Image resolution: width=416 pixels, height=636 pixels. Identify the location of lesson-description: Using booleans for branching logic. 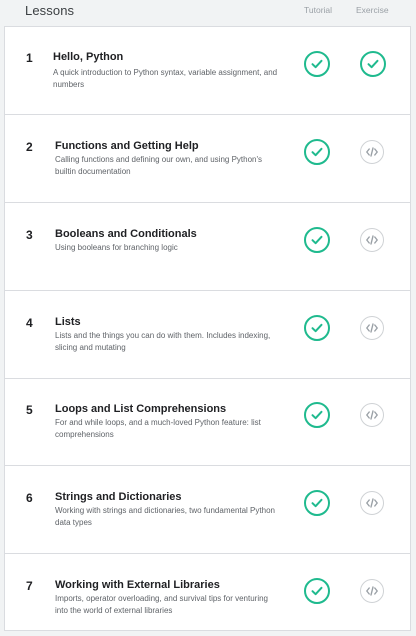
(116, 247).